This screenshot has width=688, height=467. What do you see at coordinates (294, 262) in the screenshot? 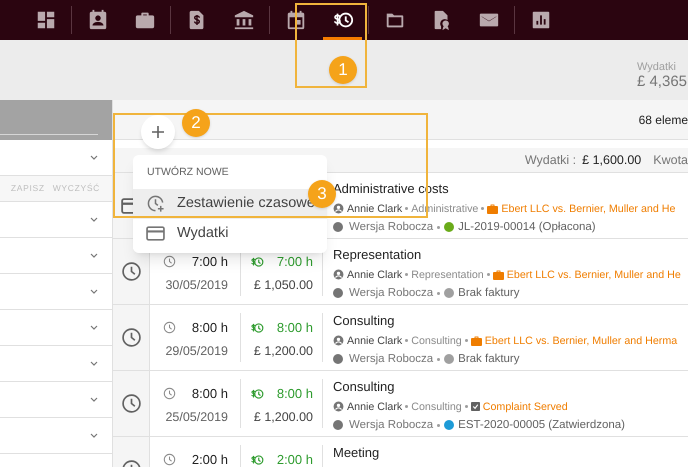
I see `billable-hours: 7:00 h` at bounding box center [294, 262].